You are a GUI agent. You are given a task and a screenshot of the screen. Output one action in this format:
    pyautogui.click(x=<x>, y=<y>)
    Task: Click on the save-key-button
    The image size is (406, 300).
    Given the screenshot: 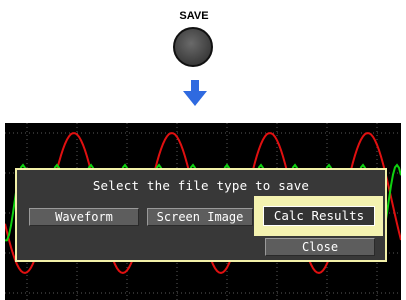 What is the action you would take?
    pyautogui.click(x=193, y=47)
    